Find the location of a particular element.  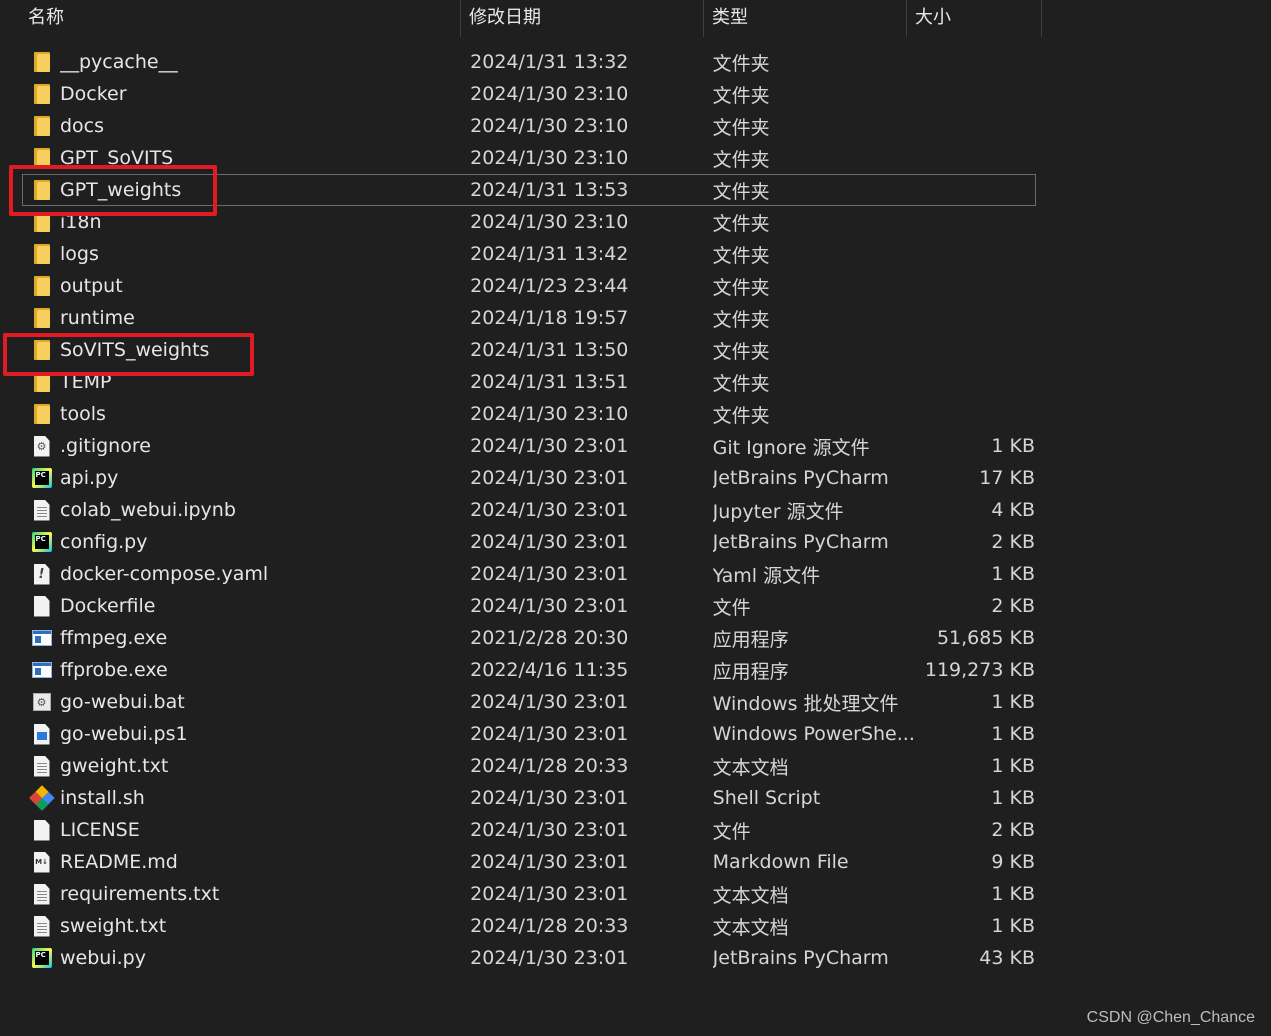

file-row: ffprobe.exe 2022/4/16 11:35 应用程序 119,273 KB is located at coordinates (529, 670).